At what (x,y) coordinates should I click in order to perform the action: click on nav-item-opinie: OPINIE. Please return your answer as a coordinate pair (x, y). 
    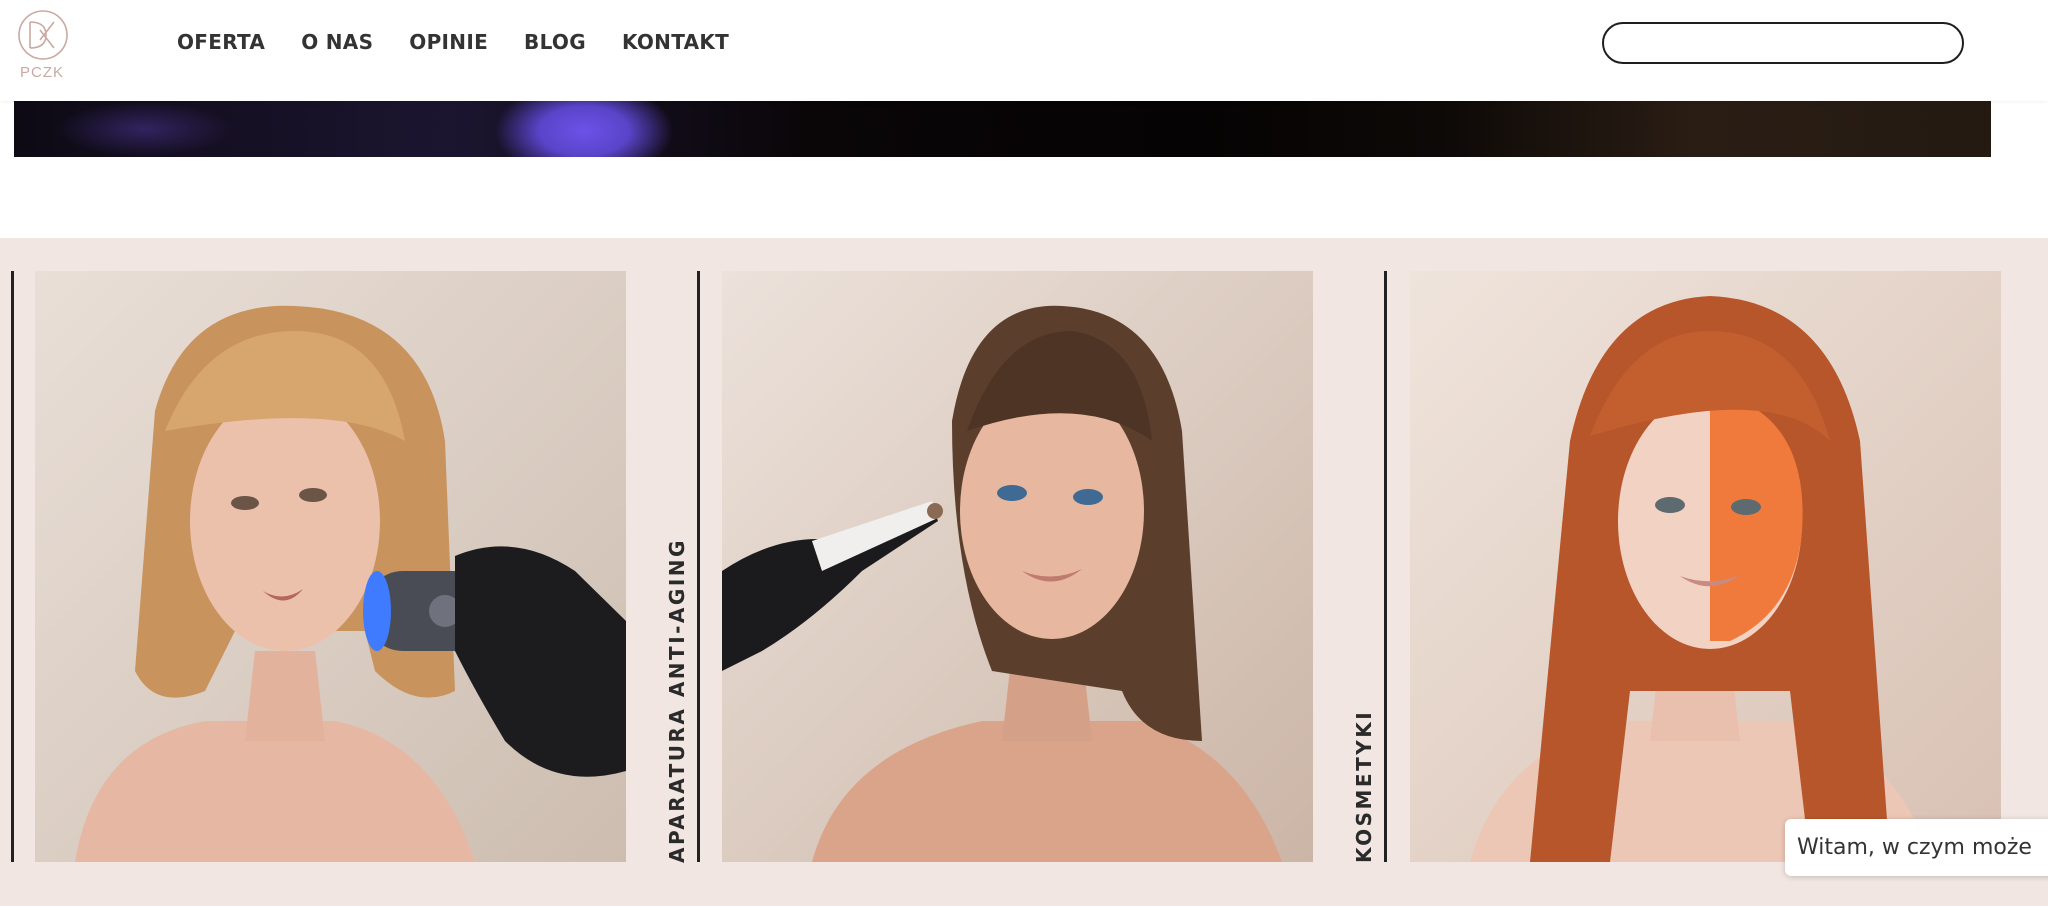
    Looking at the image, I should click on (448, 42).